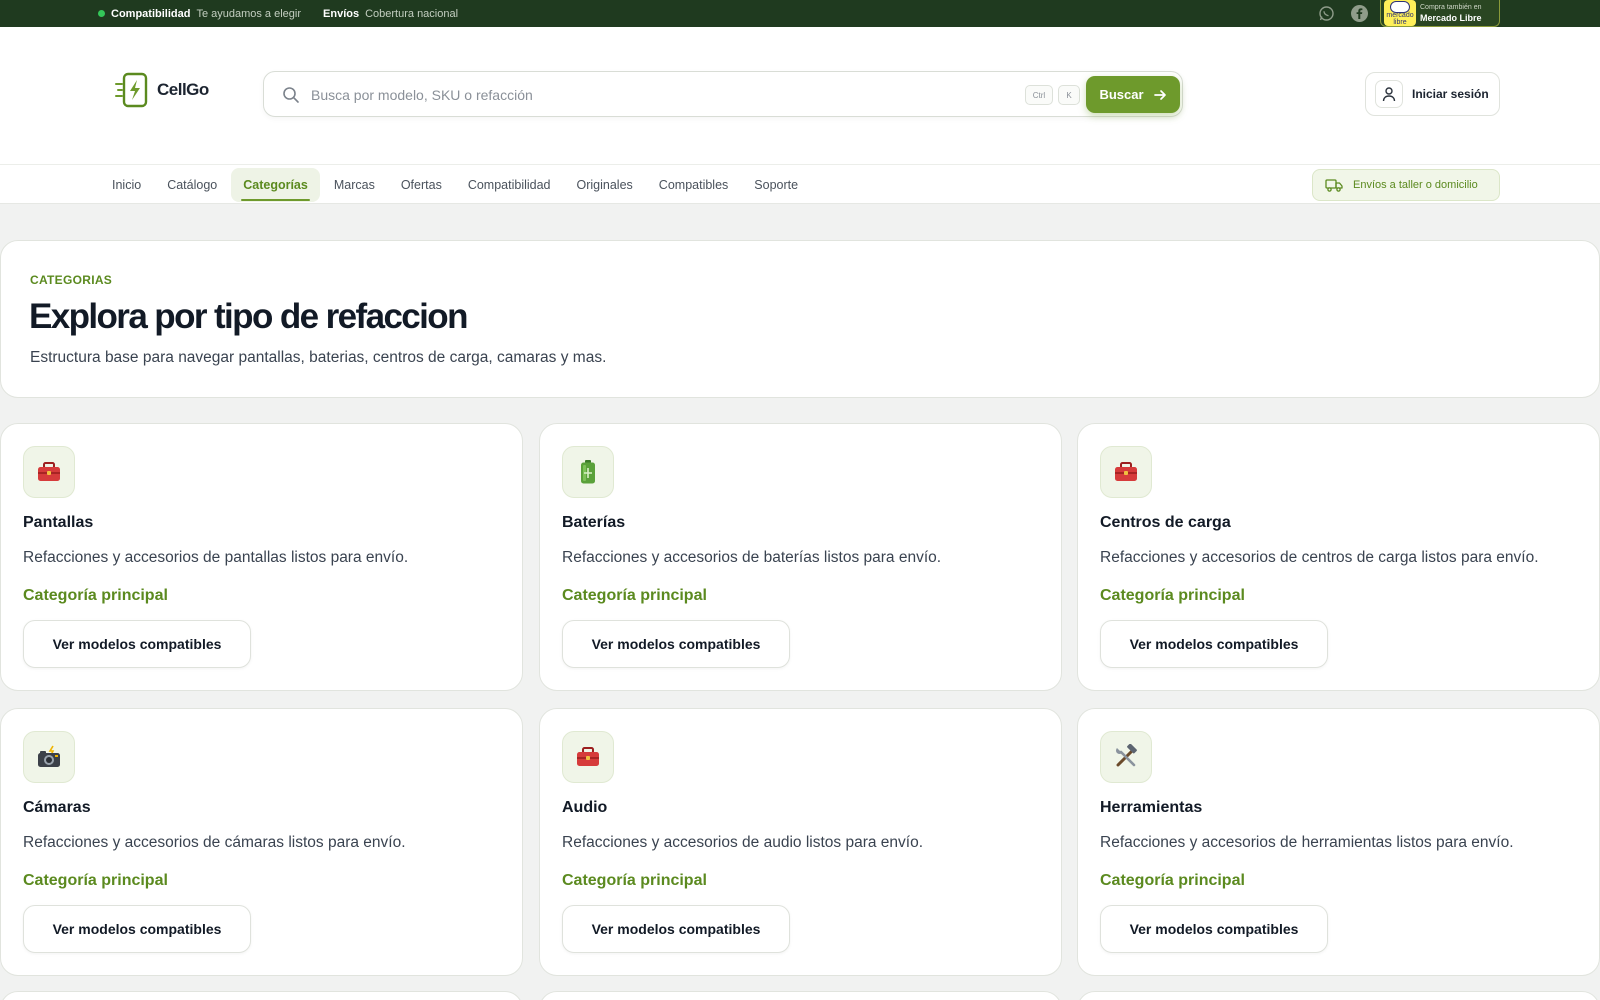  What do you see at coordinates (1121, 94) in the screenshot?
I see `search-button-label: Buscar` at bounding box center [1121, 94].